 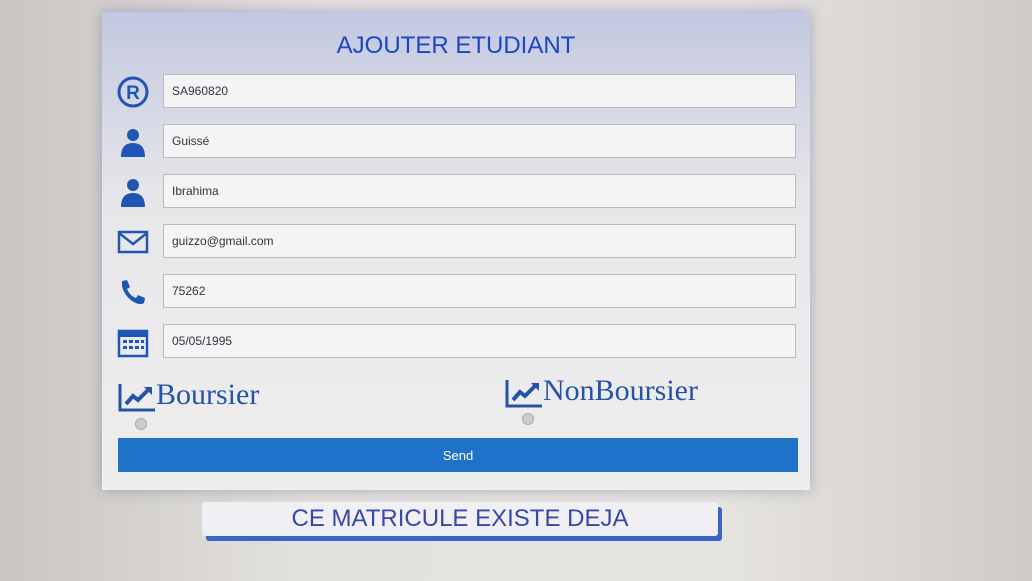 What do you see at coordinates (479, 241) in the screenshot?
I see `email-input` at bounding box center [479, 241].